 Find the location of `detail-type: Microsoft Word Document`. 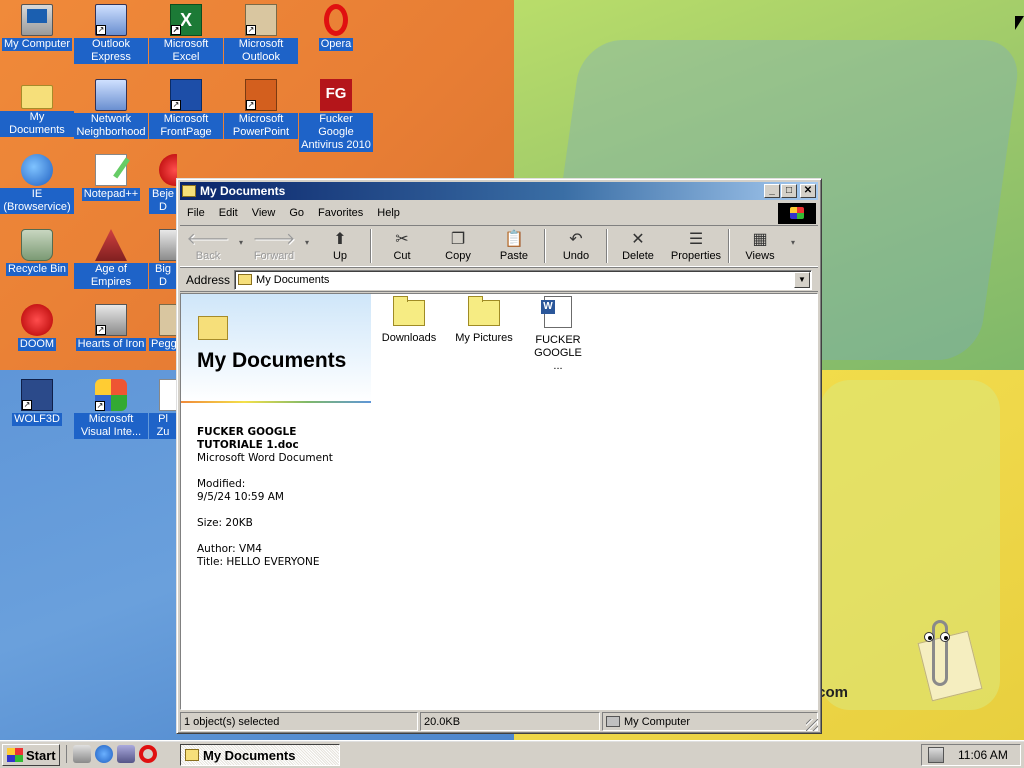

detail-type: Microsoft Word Document is located at coordinates (265, 458).